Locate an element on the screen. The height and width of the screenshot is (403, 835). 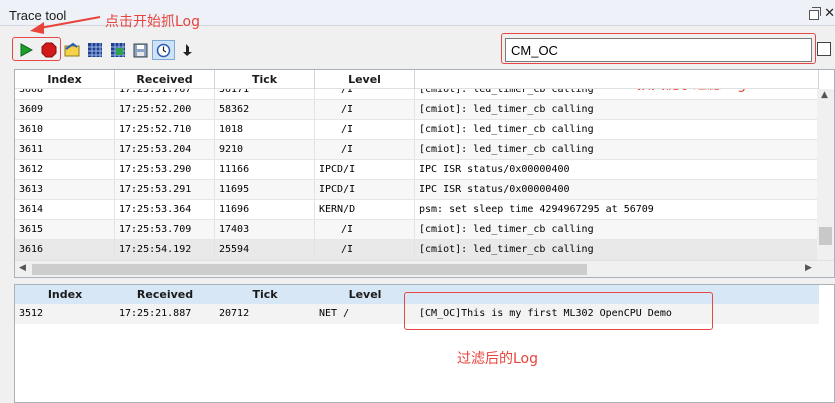
filtered-result-highlight is located at coordinates (558, 311).